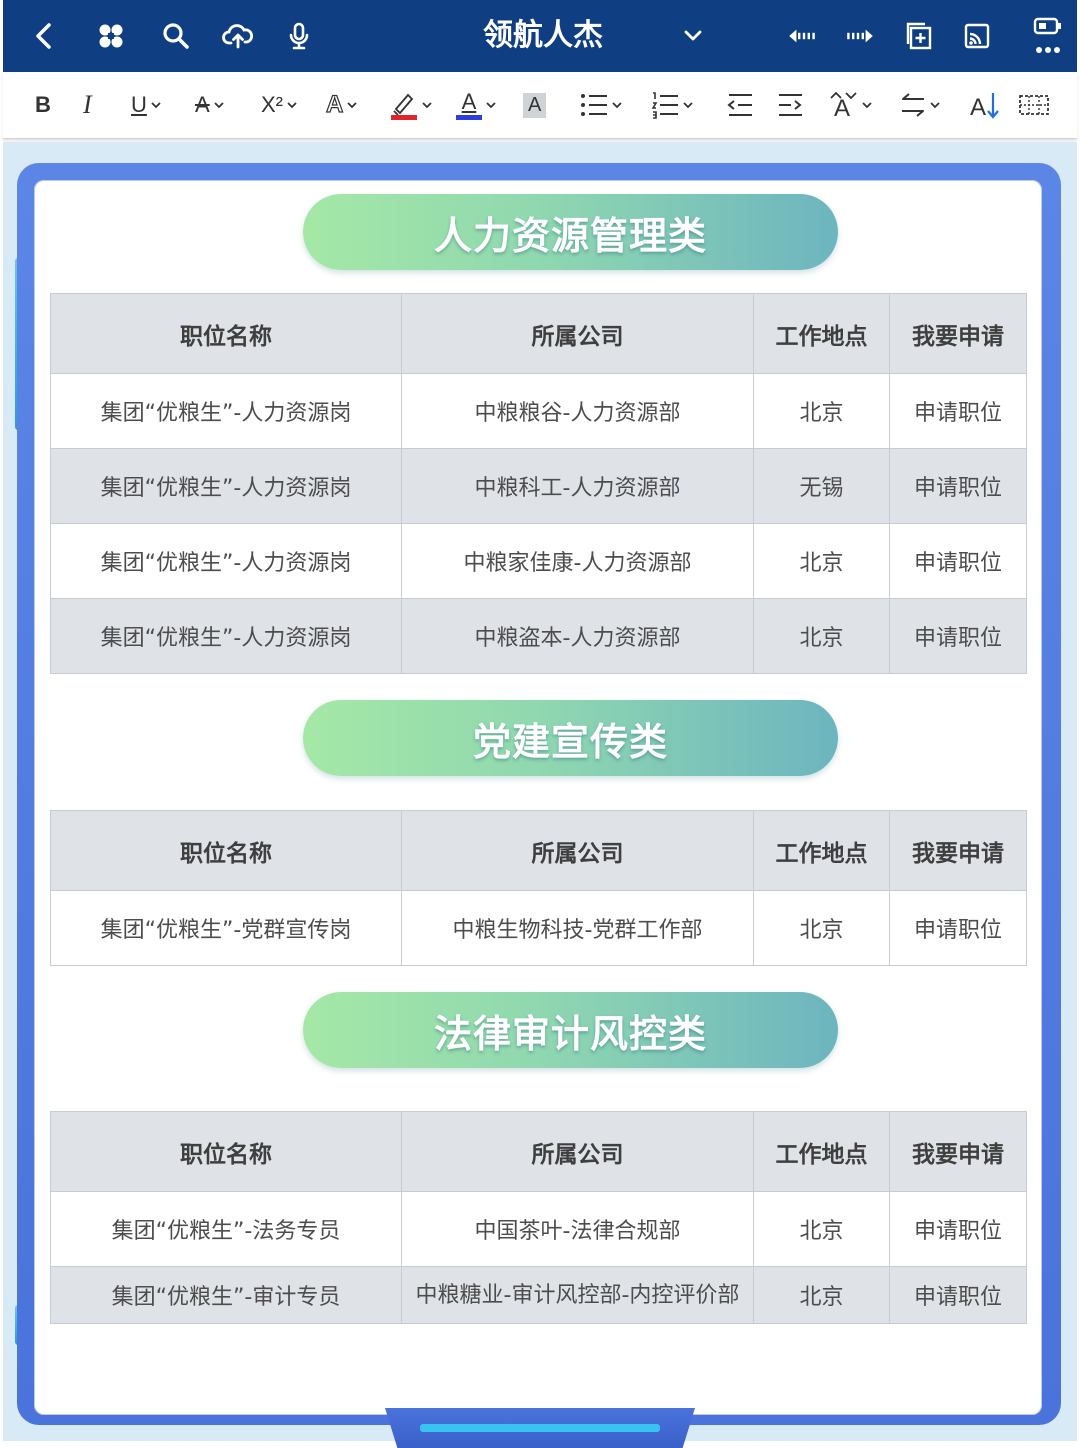 This screenshot has width=1080, height=1448. What do you see at coordinates (411, 105) in the screenshot?
I see `highlight-button` at bounding box center [411, 105].